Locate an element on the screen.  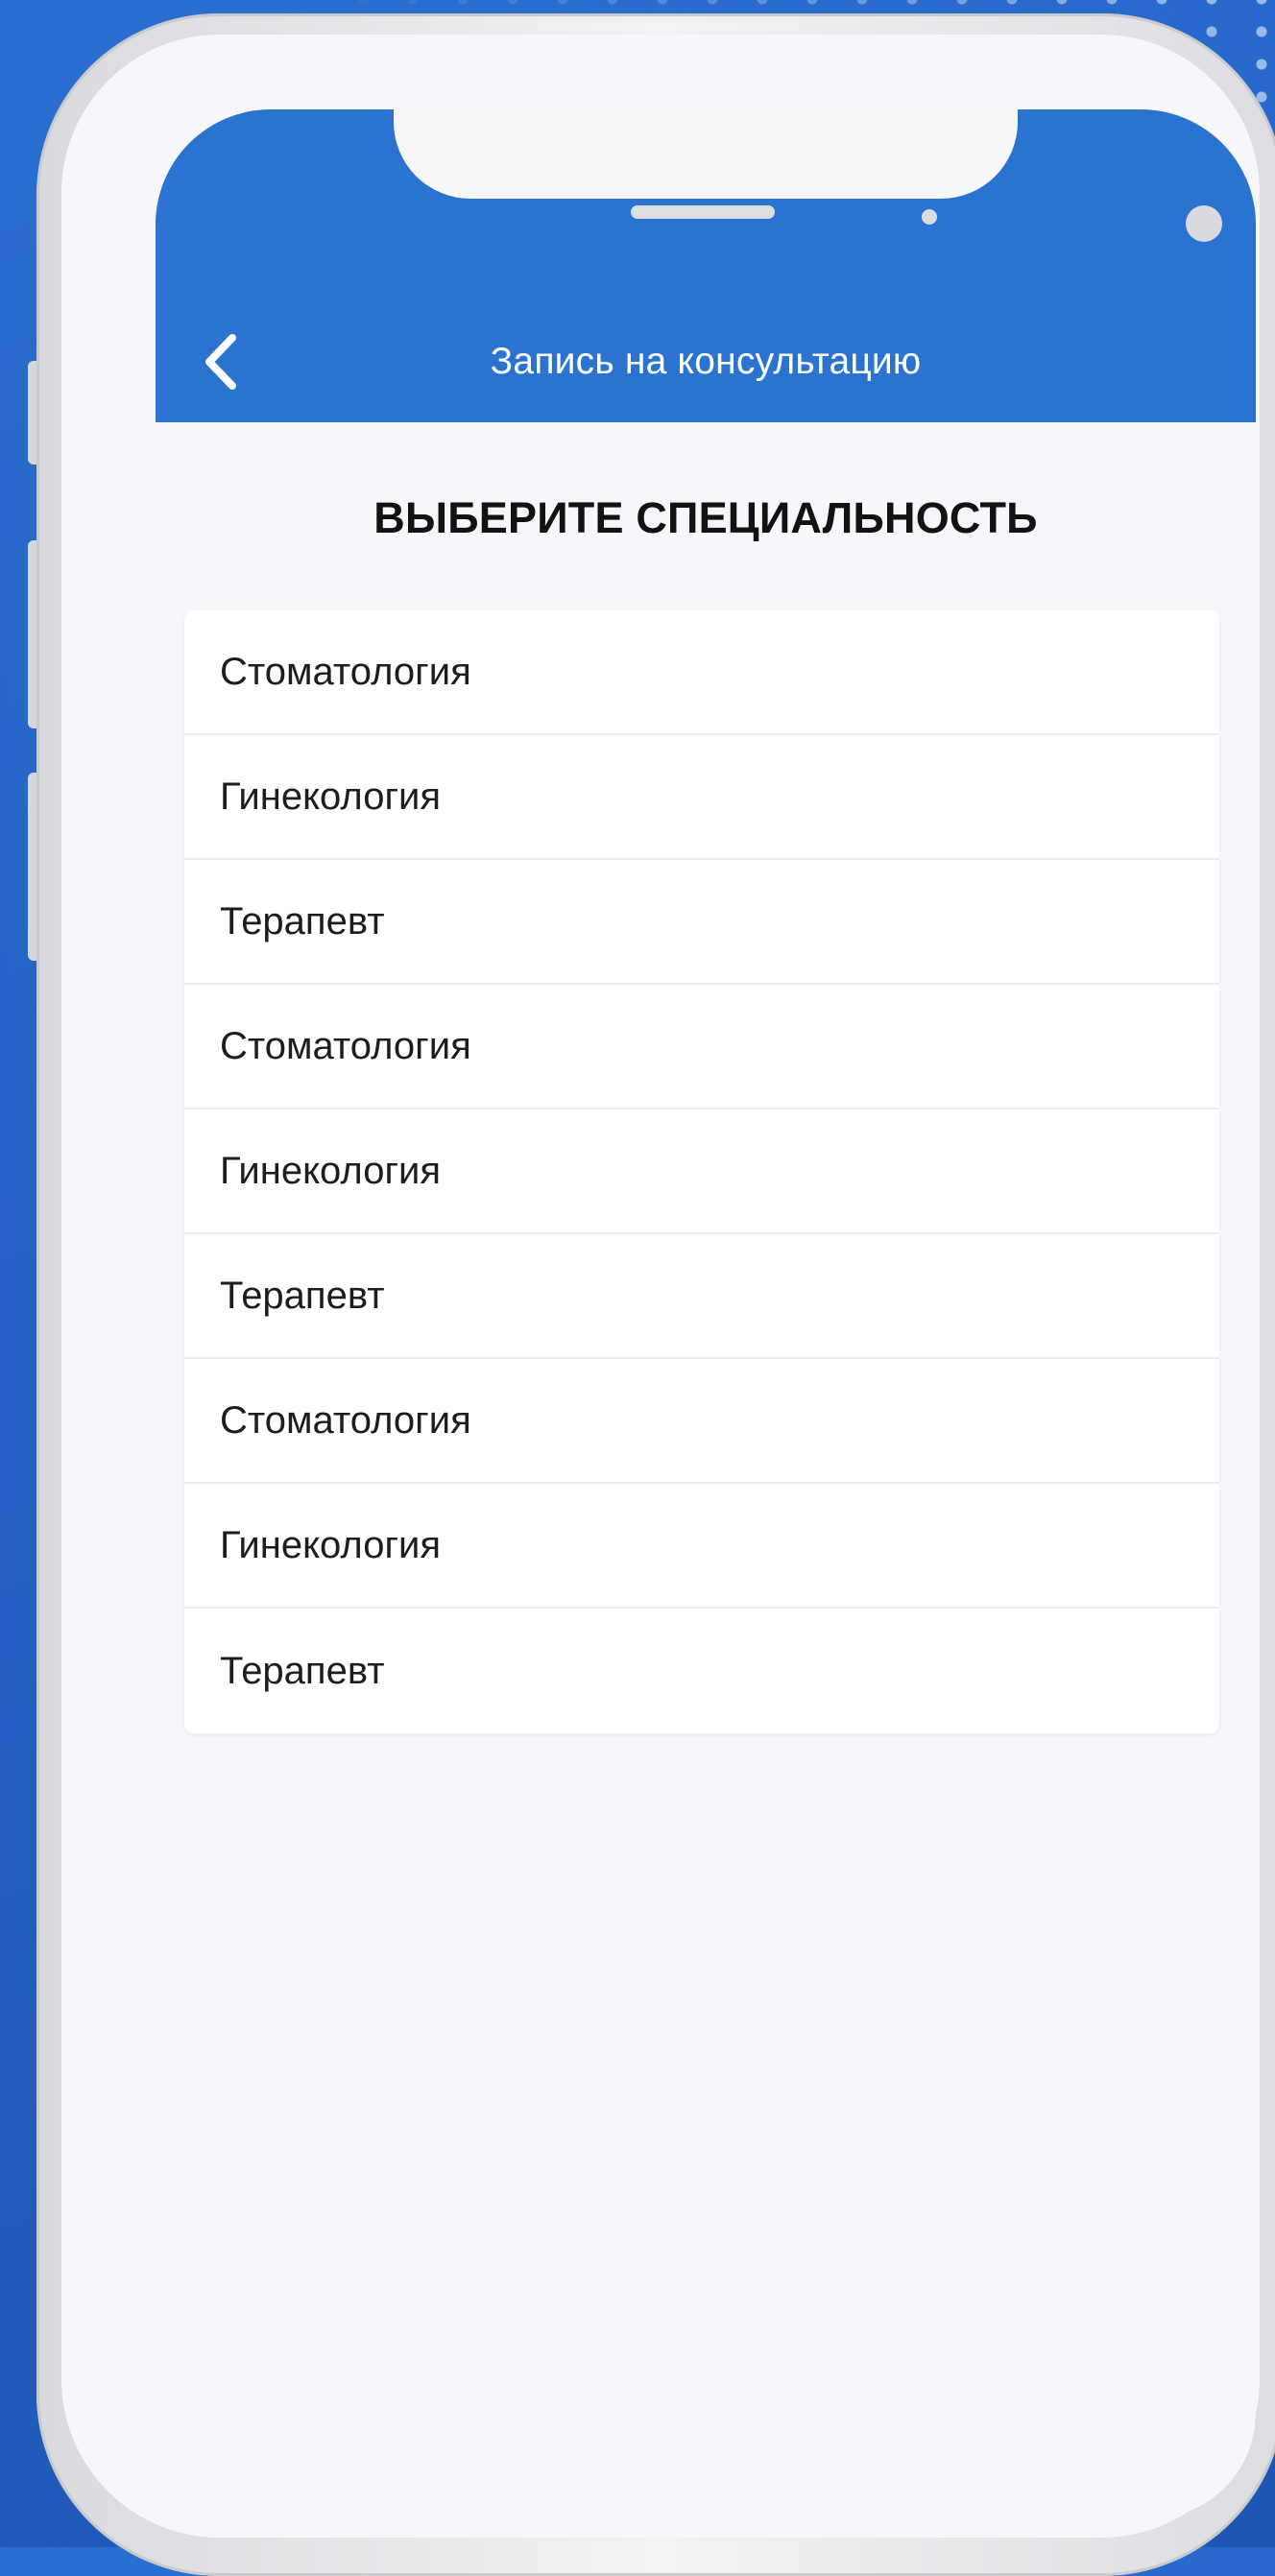
proximity-sensor is located at coordinates (929, 217).